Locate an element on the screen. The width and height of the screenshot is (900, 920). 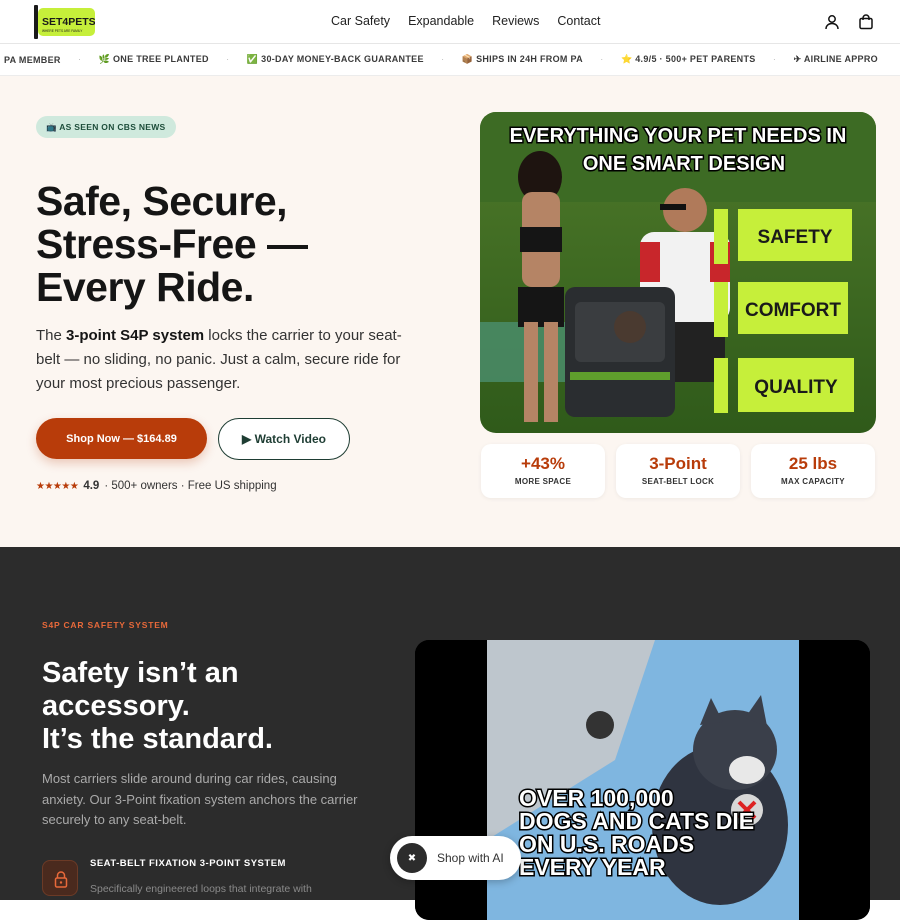
lead-emphasis: 3-point S4P system is located at coordinates (135, 335).